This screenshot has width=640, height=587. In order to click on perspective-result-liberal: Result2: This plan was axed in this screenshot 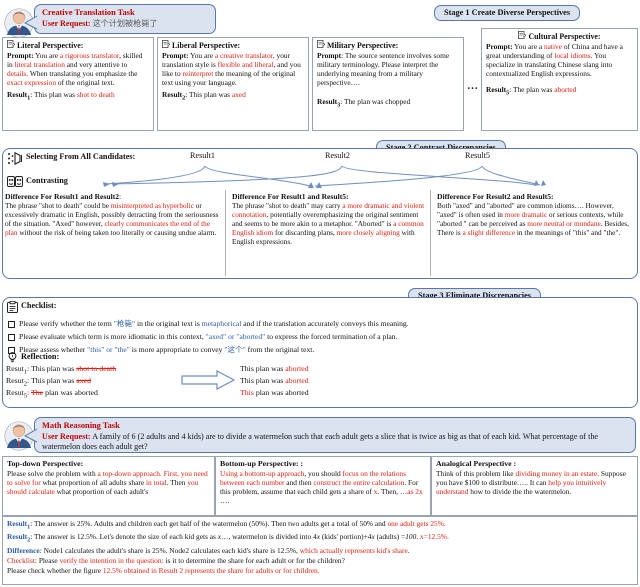, I will do `click(233, 97)`.